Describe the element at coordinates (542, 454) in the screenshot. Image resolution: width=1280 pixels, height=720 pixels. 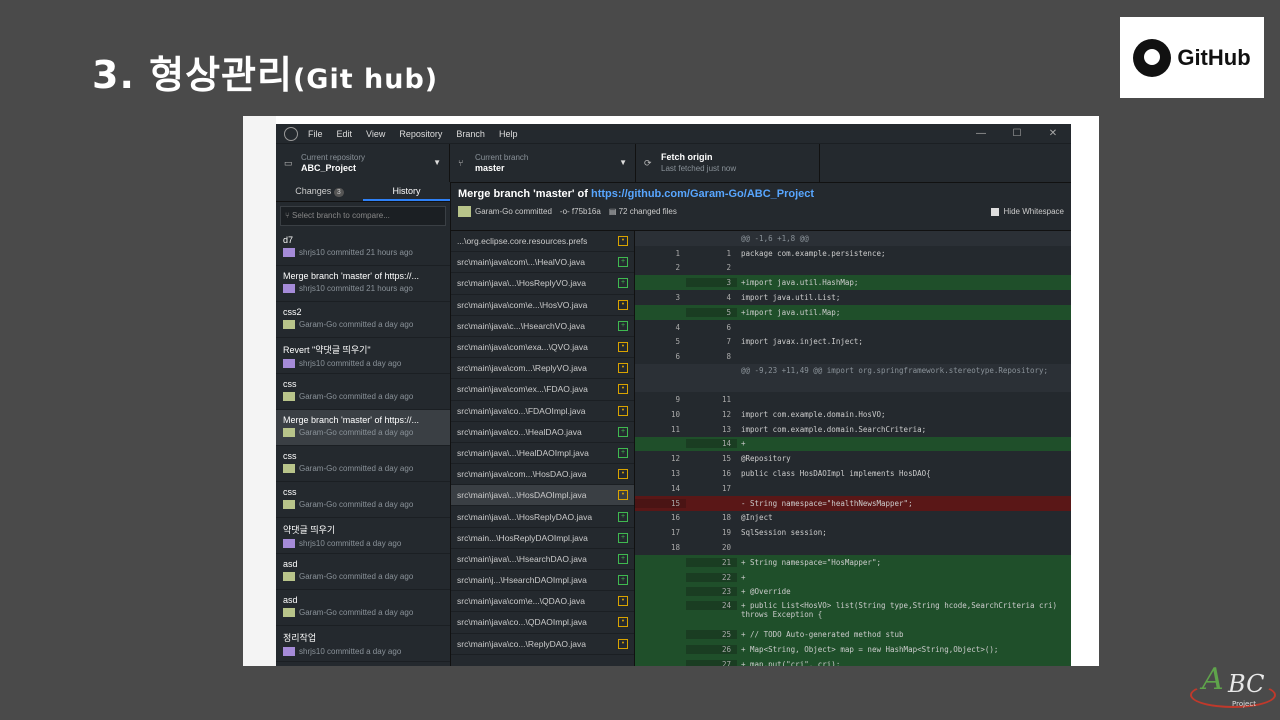
I see `file-item: src\main\java\...\HealDAOImpl.java +` at that location.